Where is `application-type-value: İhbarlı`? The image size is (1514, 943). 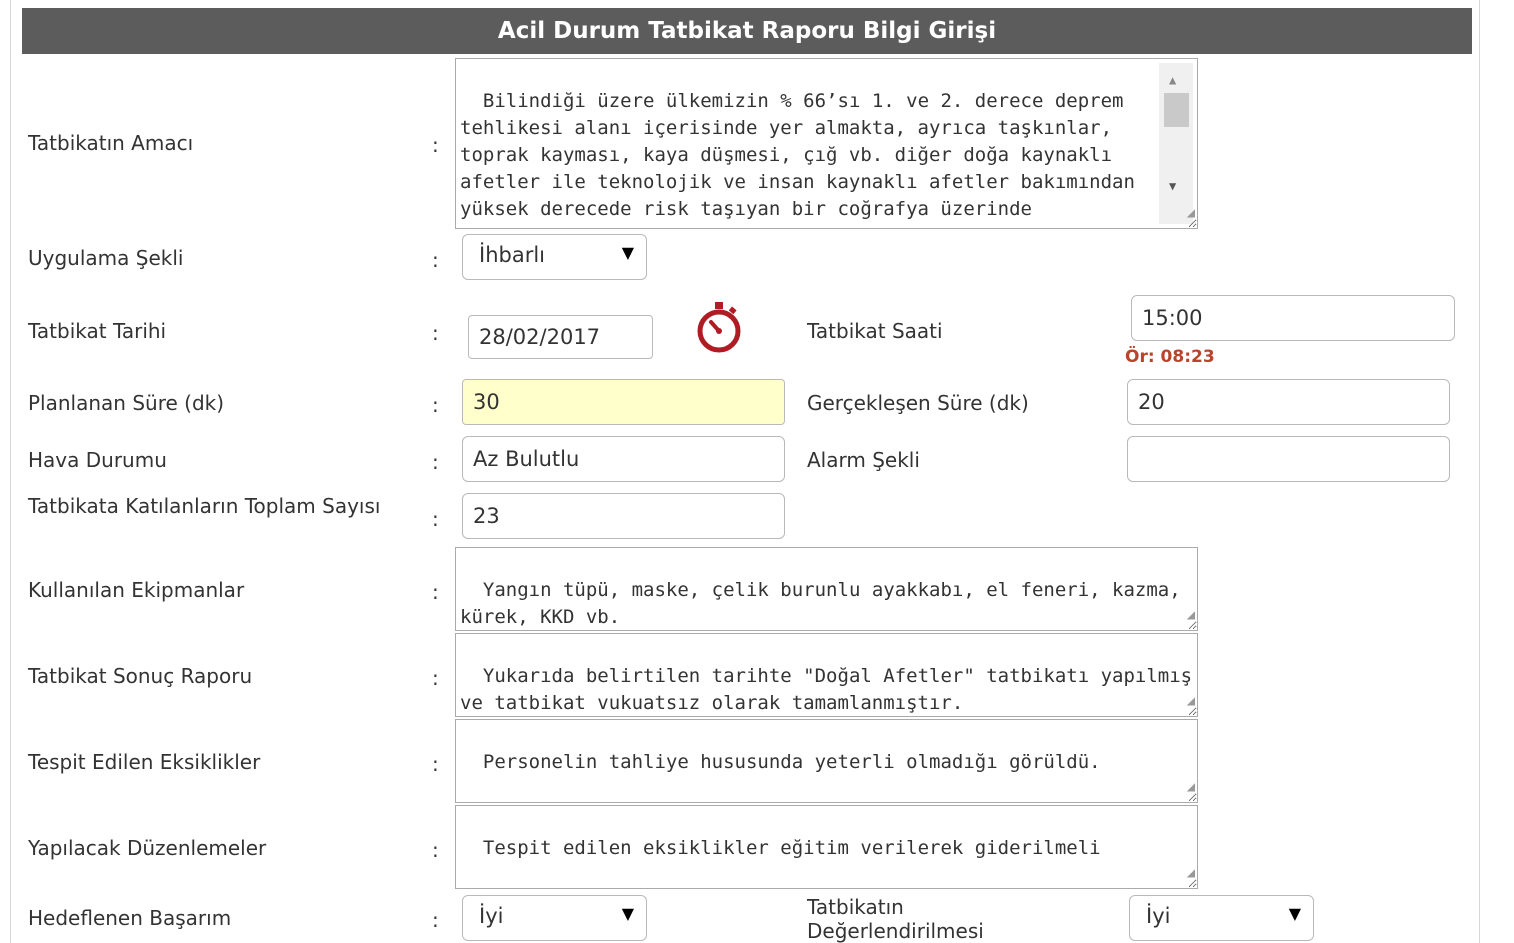 application-type-value: İhbarlı is located at coordinates (512, 255).